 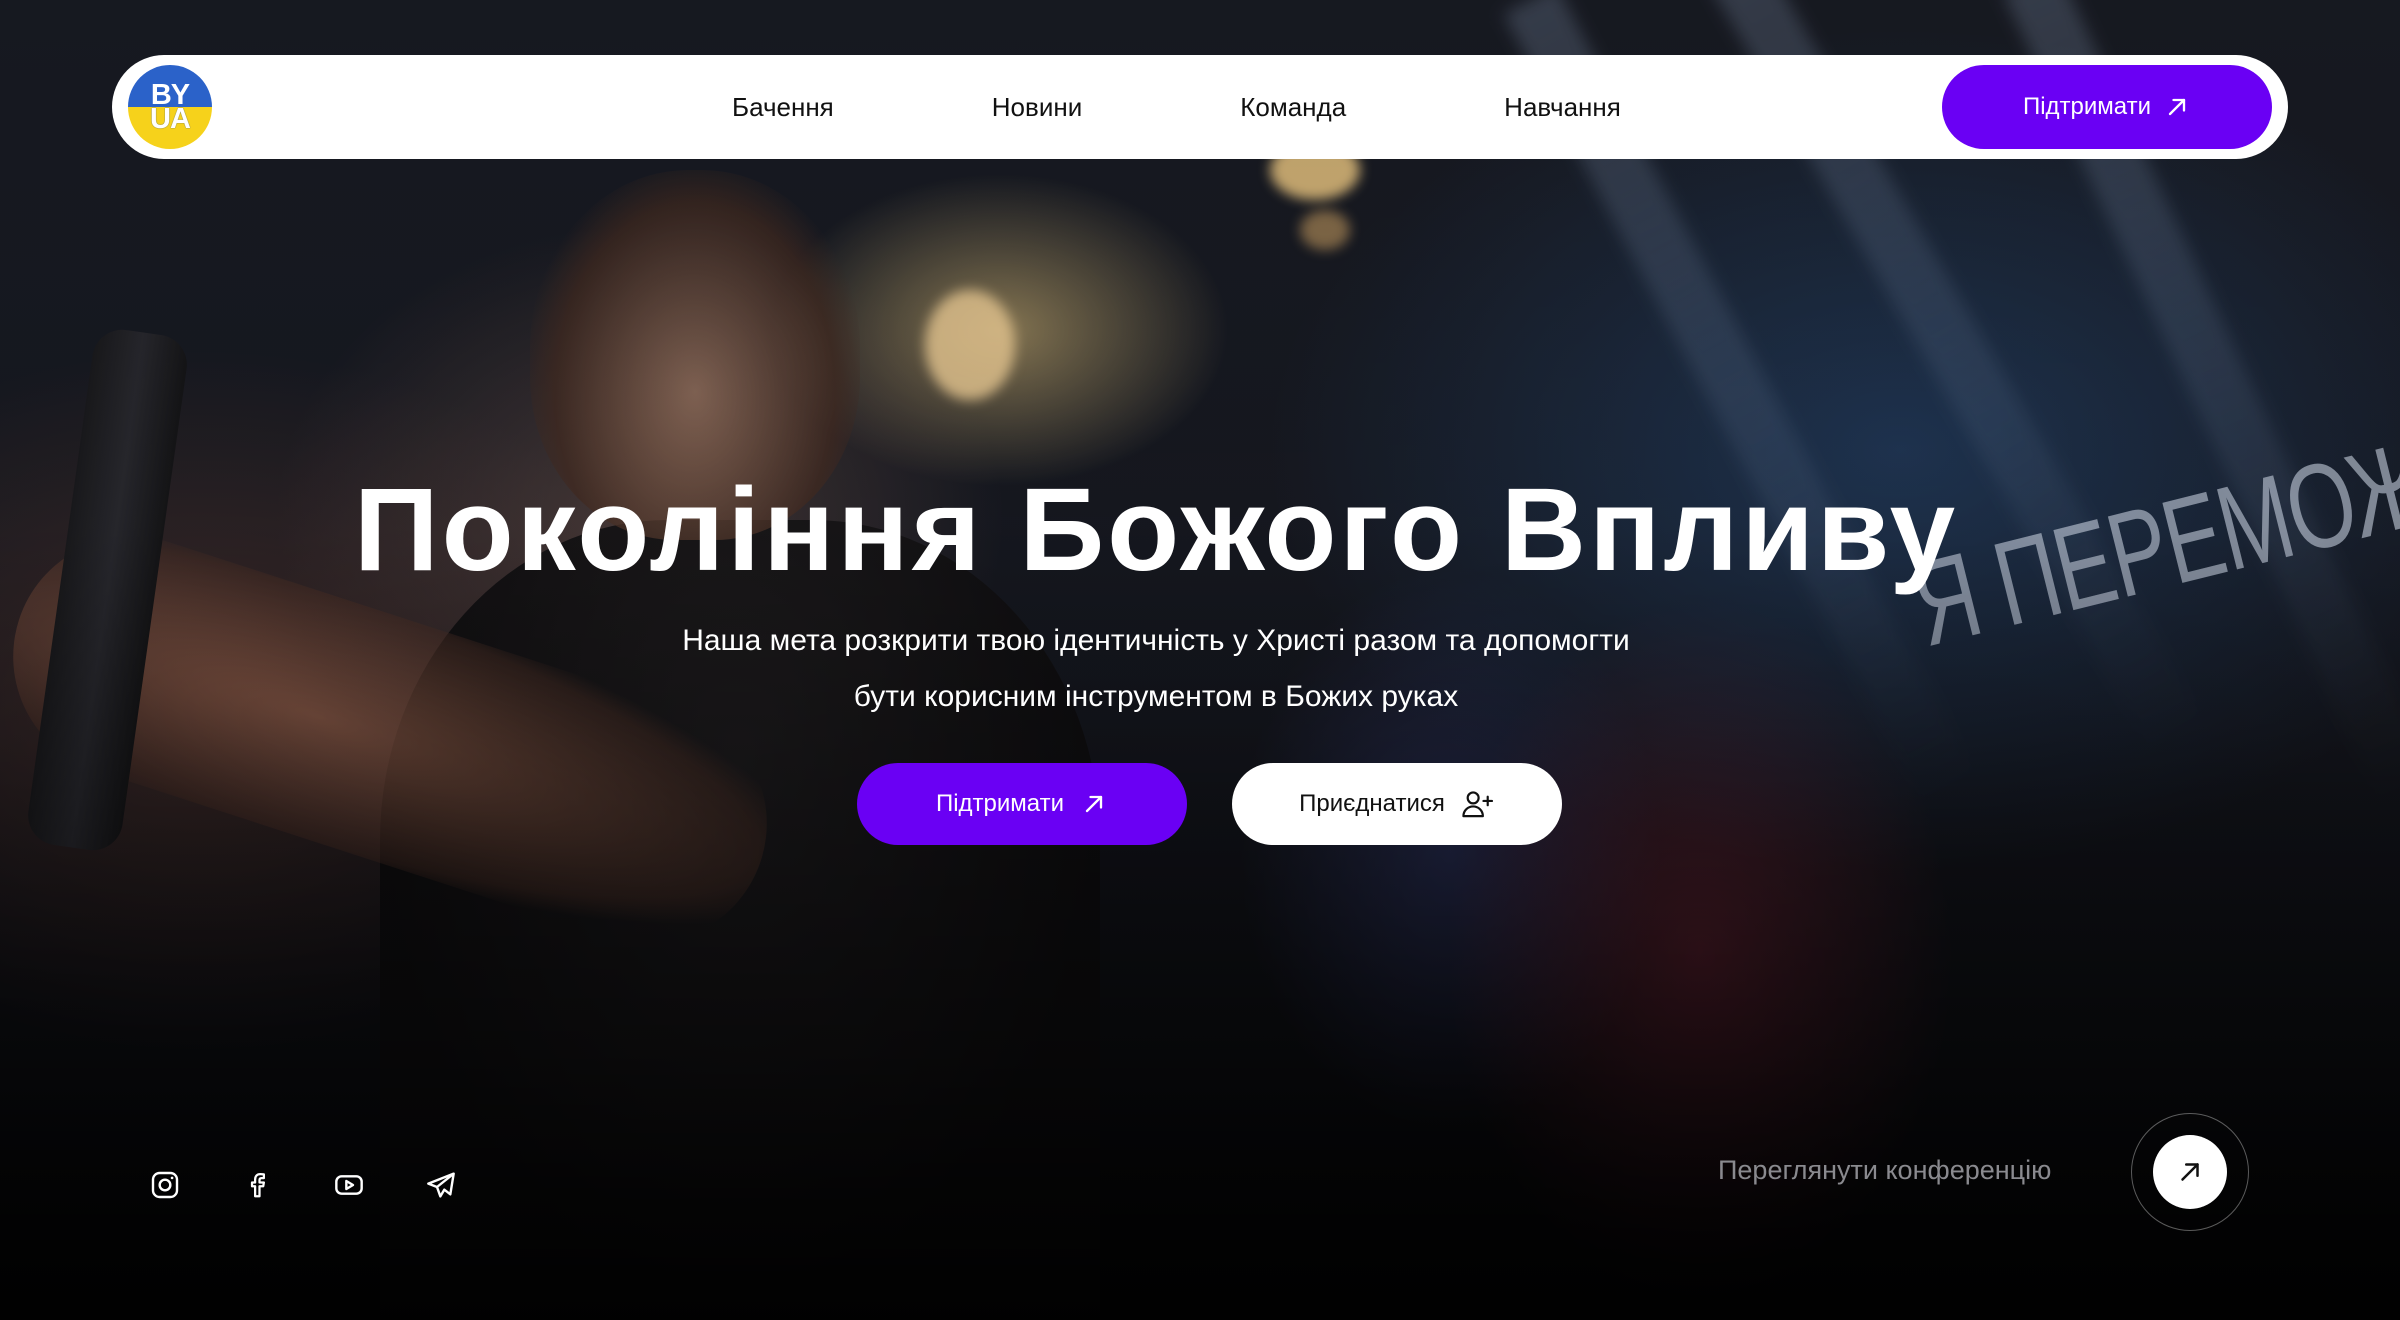 I want to click on hero-join-label: Приєднатися, so click(x=1372, y=803).